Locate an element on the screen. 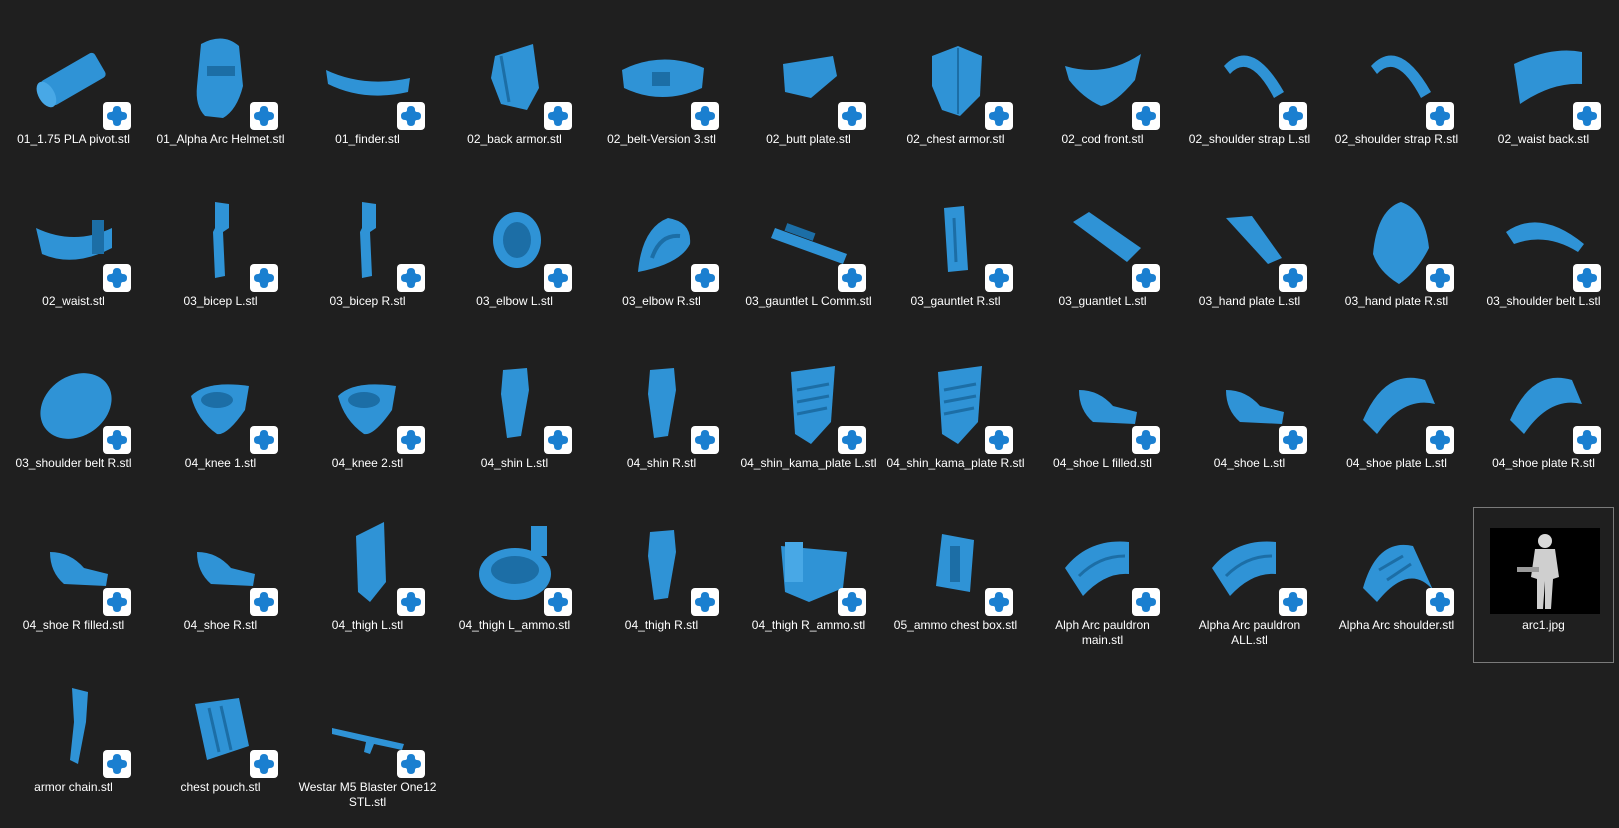  file-name-label: 03_elbow R.stl is located at coordinates (661, 301).